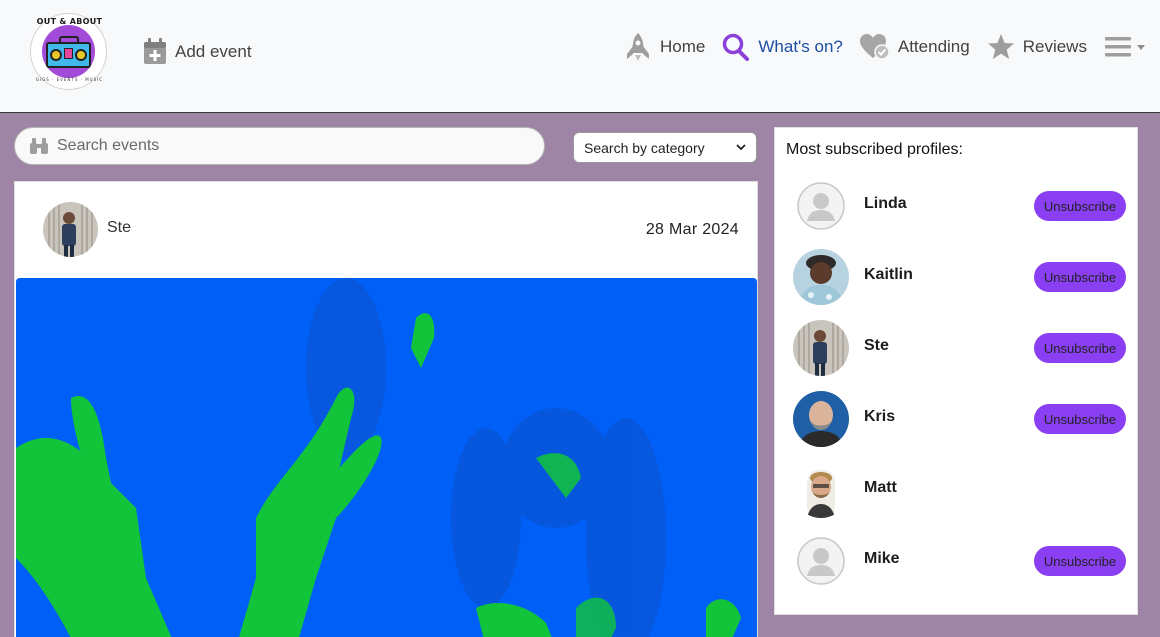  I want to click on category-select: Search by category, so click(665, 147).